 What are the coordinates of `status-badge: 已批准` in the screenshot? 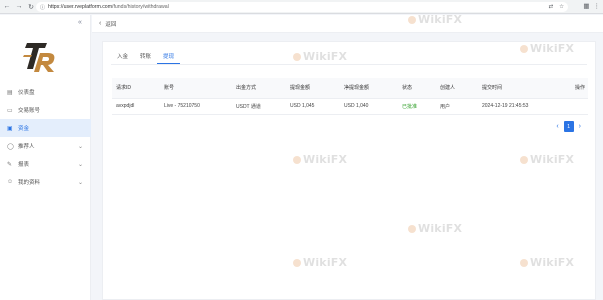 It's located at (417, 106).